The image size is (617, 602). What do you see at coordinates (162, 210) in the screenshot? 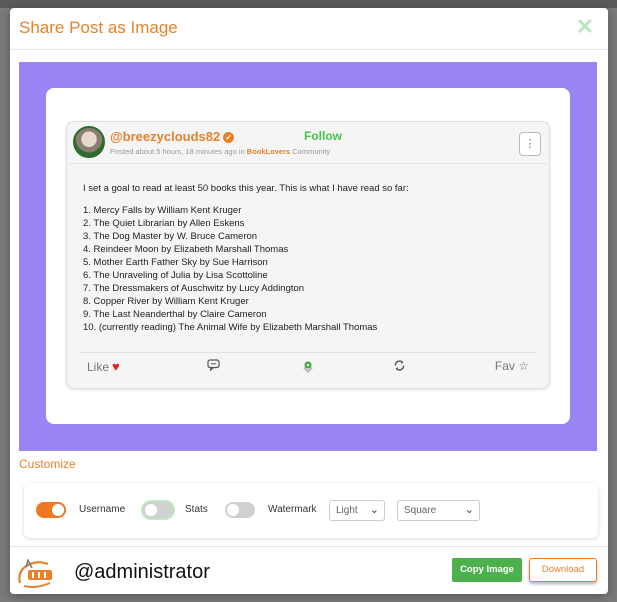
I see `list-item: 1. Mercy Falls by William Kent Kruger` at bounding box center [162, 210].